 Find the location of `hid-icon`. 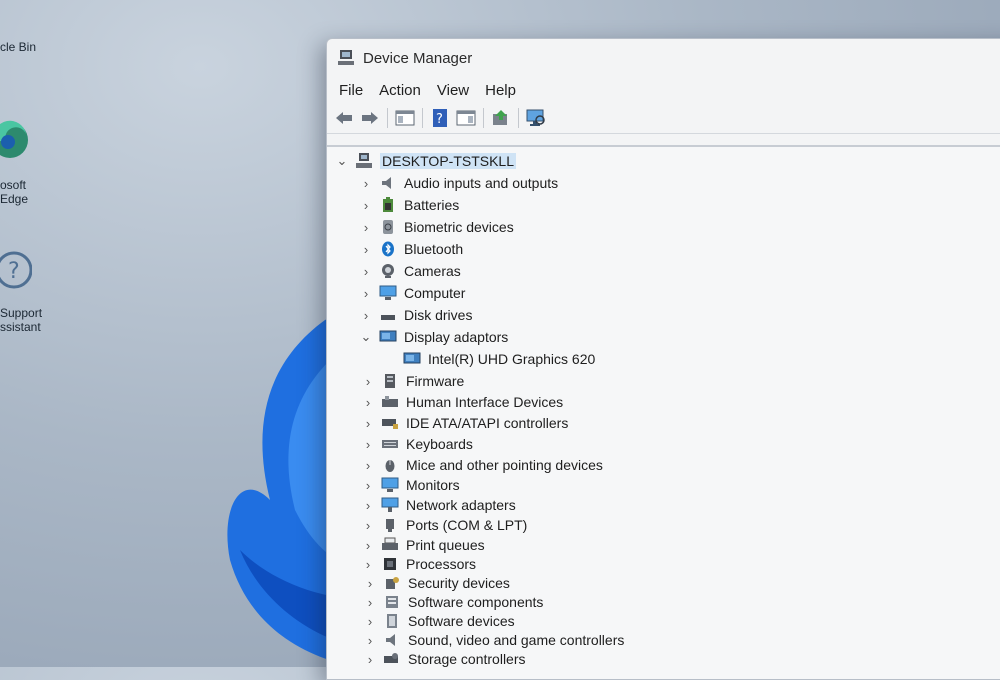

hid-icon is located at coordinates (390, 402).